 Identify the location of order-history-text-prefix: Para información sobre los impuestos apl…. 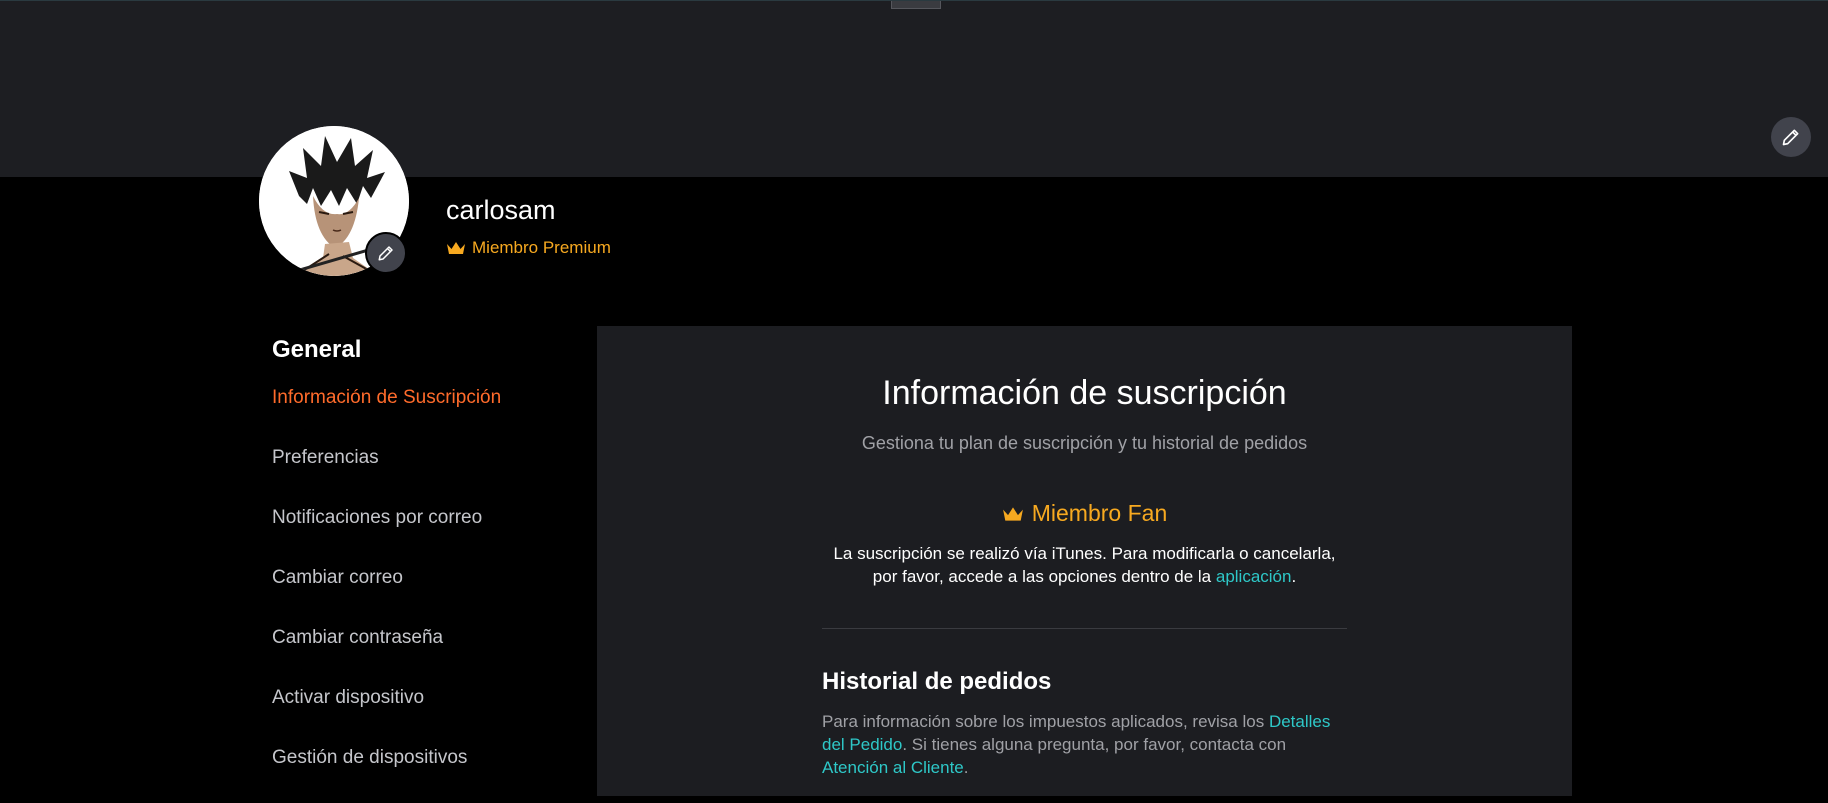
(1045, 721).